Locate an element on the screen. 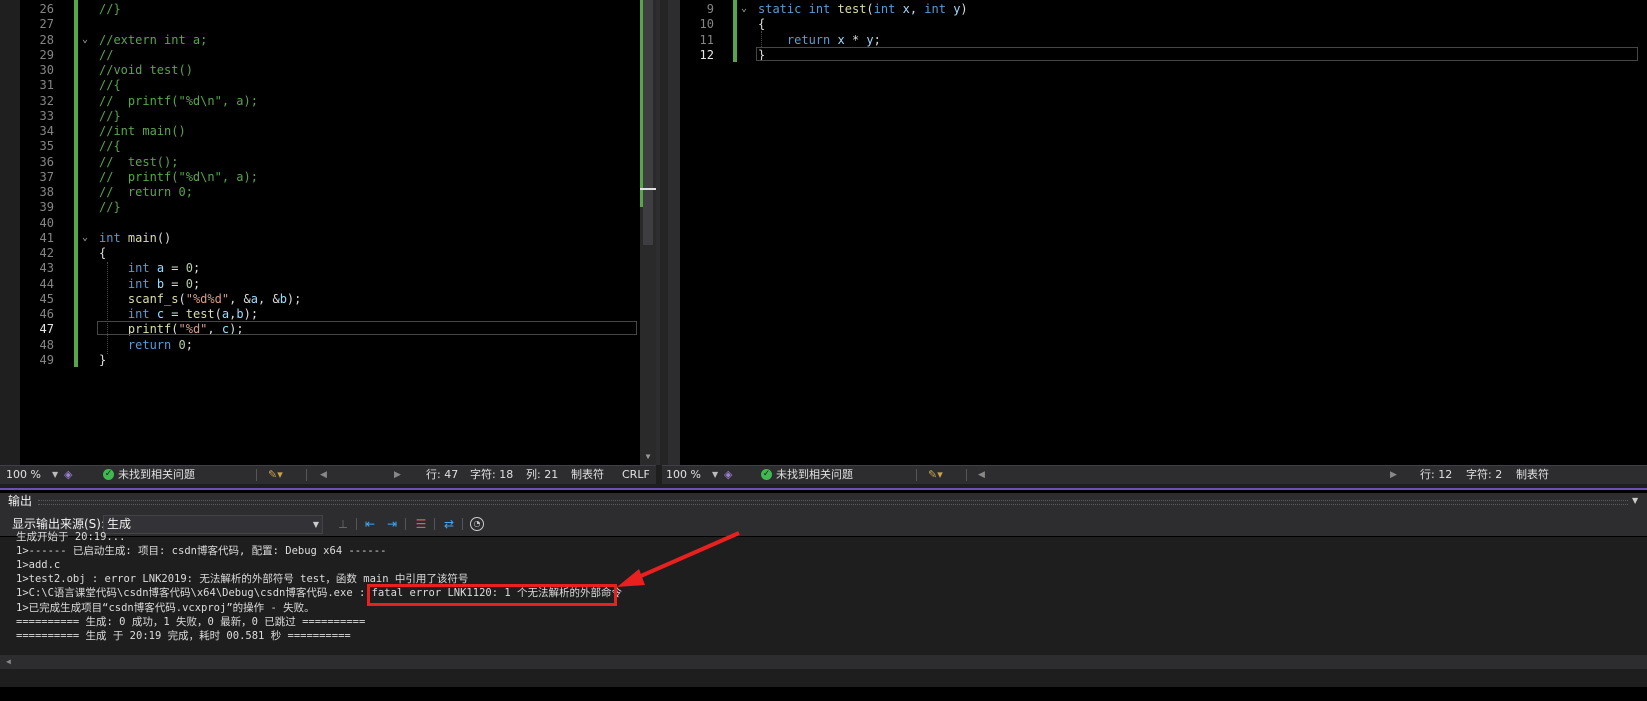 The image size is (1647, 701). line-number: 35 is located at coordinates (46, 146).